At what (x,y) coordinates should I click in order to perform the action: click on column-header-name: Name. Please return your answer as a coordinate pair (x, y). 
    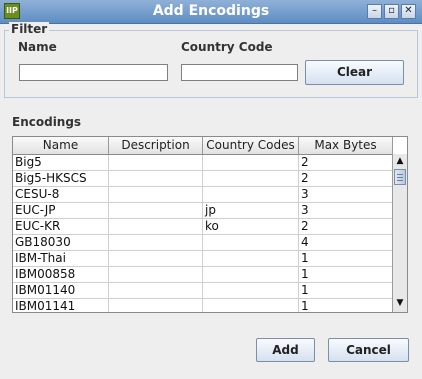
    Looking at the image, I should click on (61, 145).